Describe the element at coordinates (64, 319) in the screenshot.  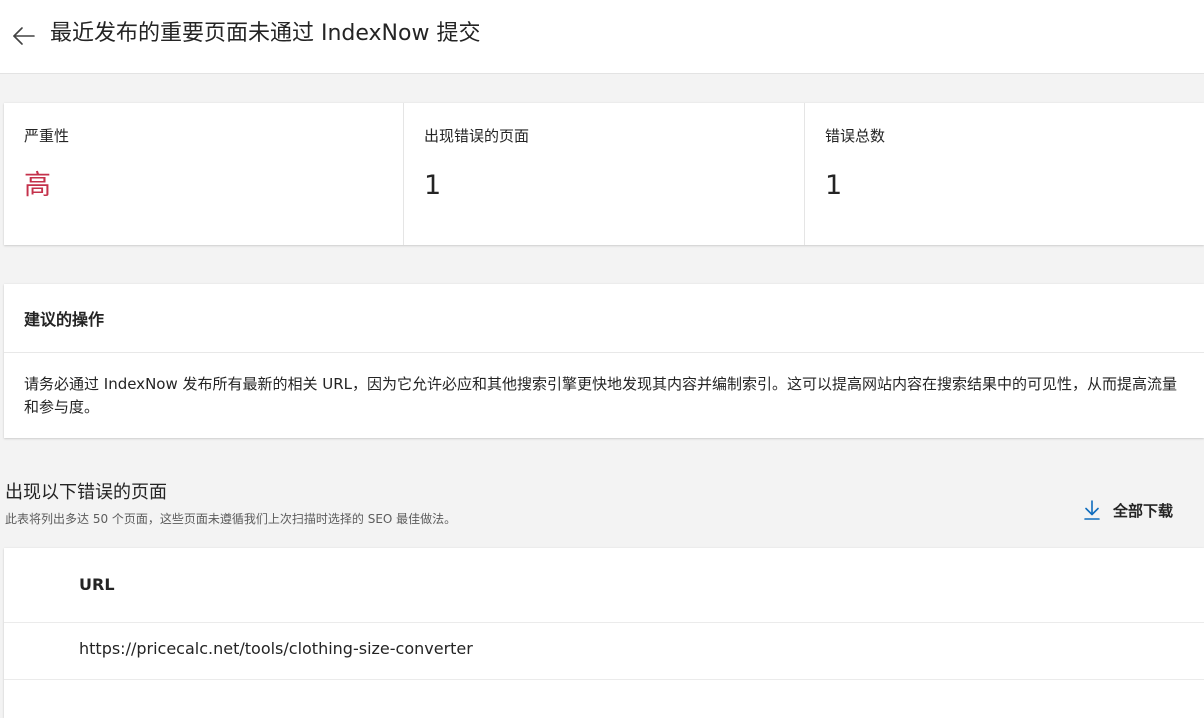
I see `recommended-action-title: 建议的操作` at that location.